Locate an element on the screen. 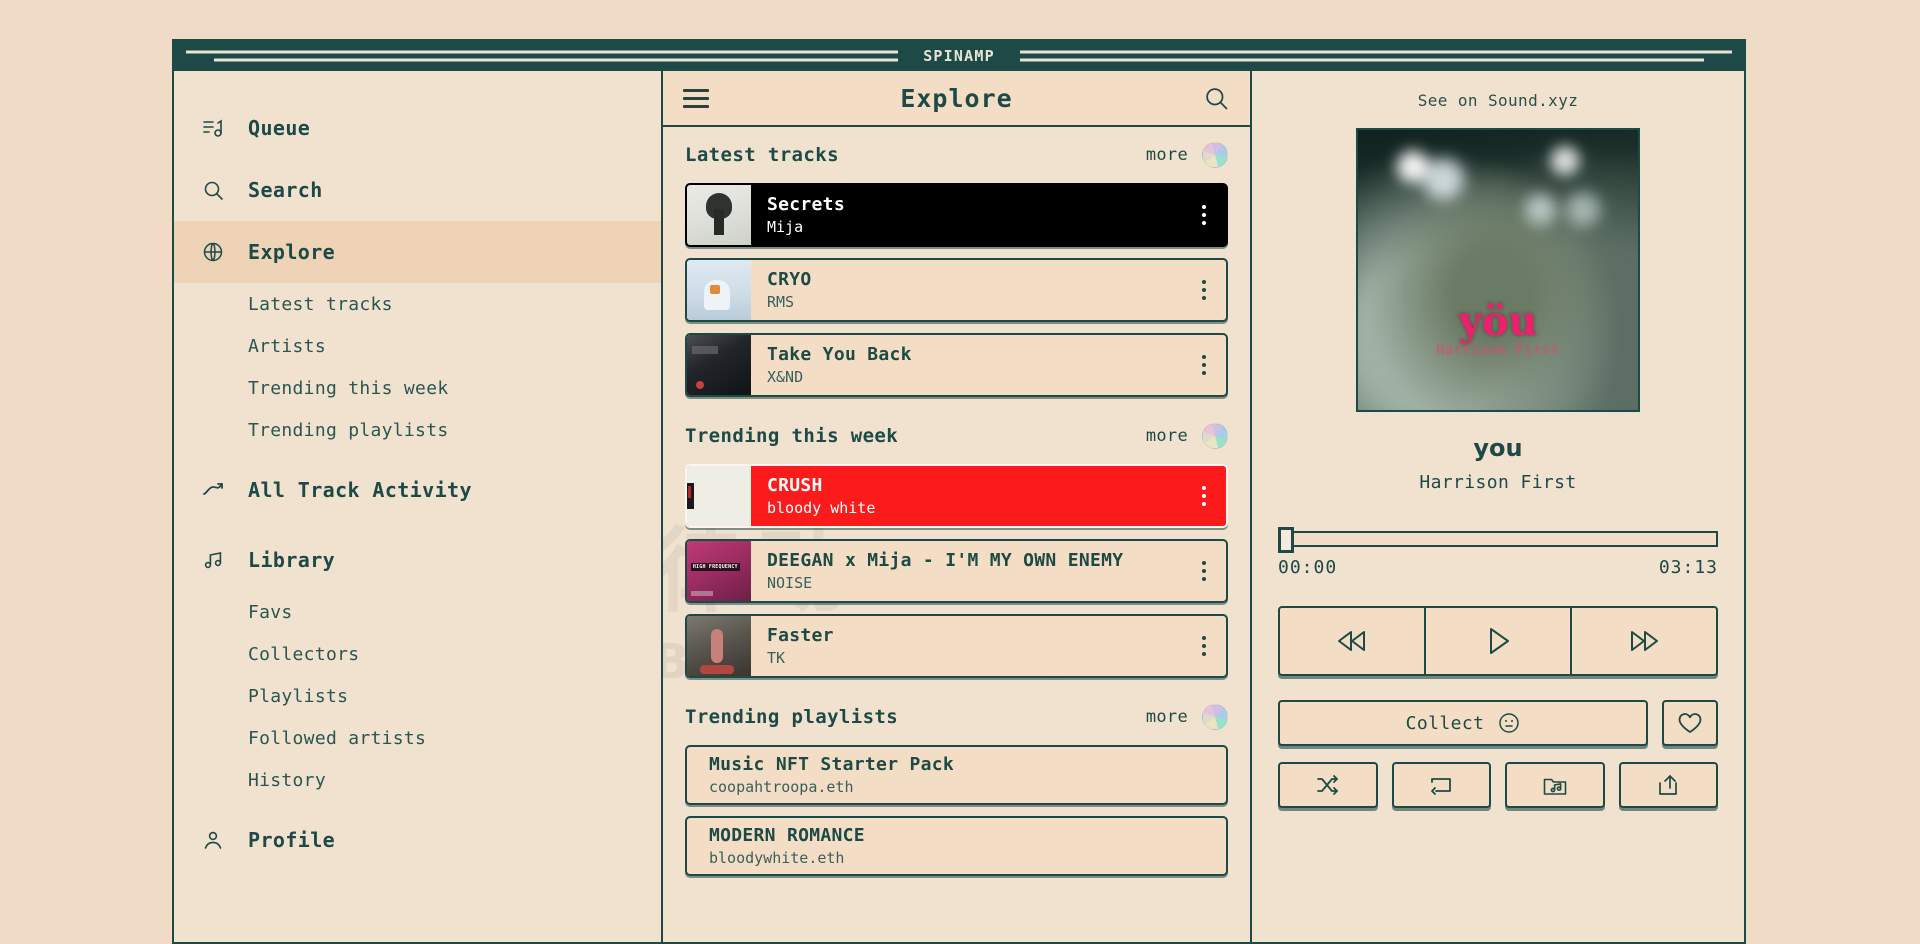 The width and height of the screenshot is (1920, 944). see-on-sound-link: See on Sound.xyz is located at coordinates (1498, 100).